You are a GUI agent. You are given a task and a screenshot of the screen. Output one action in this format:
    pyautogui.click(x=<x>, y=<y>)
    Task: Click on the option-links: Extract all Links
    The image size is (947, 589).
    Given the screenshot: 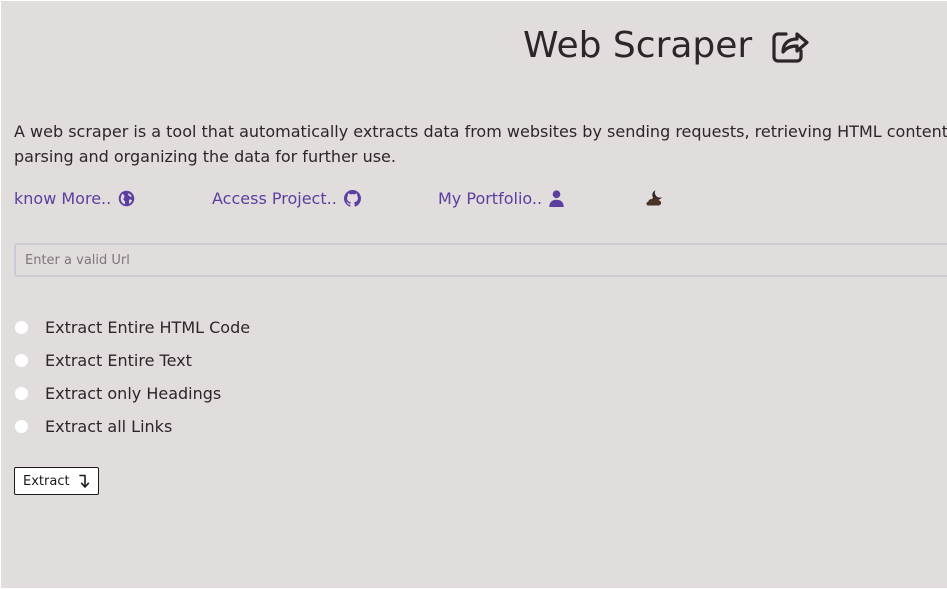 What is the action you would take?
    pyautogui.click(x=132, y=426)
    